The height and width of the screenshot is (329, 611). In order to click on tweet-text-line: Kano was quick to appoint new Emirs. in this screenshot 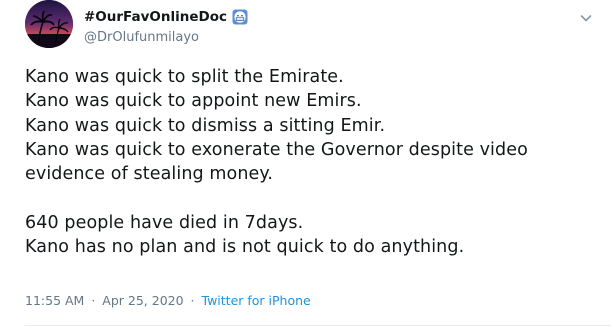, I will do `click(193, 101)`.